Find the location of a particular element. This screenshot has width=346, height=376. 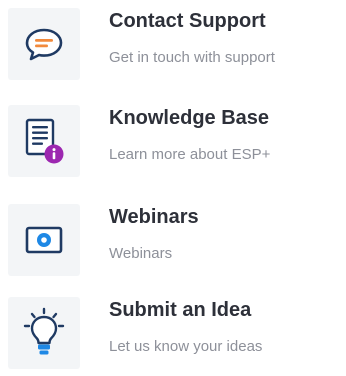

menu-item-title: Contact Support is located at coordinates (187, 21).